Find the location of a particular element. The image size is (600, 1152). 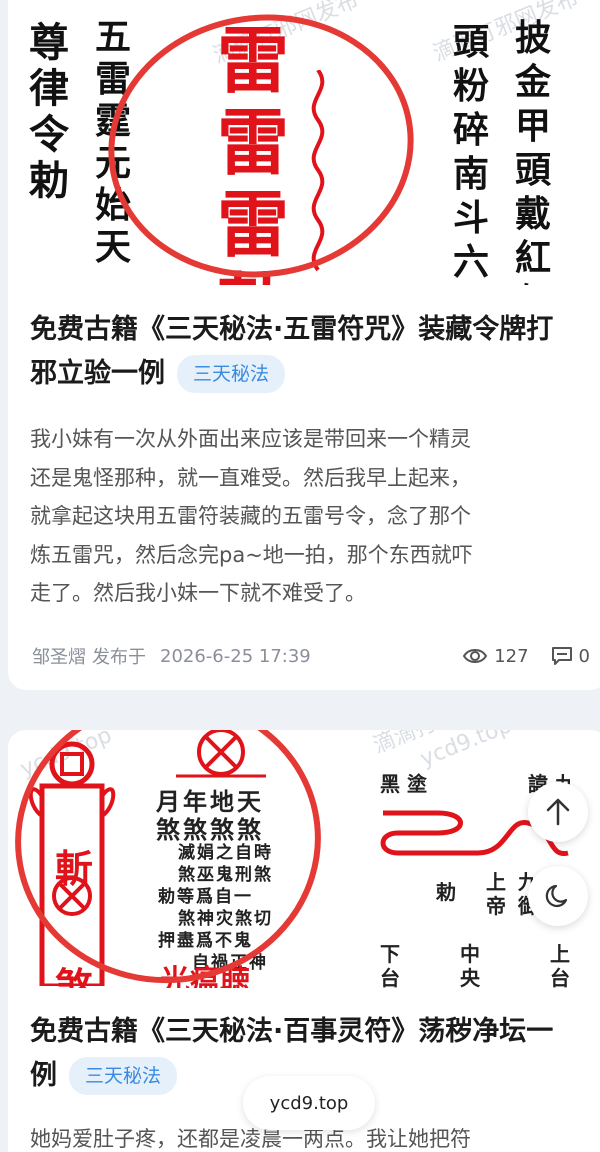

talisman-label: 中央 is located at coordinates (470, 965).